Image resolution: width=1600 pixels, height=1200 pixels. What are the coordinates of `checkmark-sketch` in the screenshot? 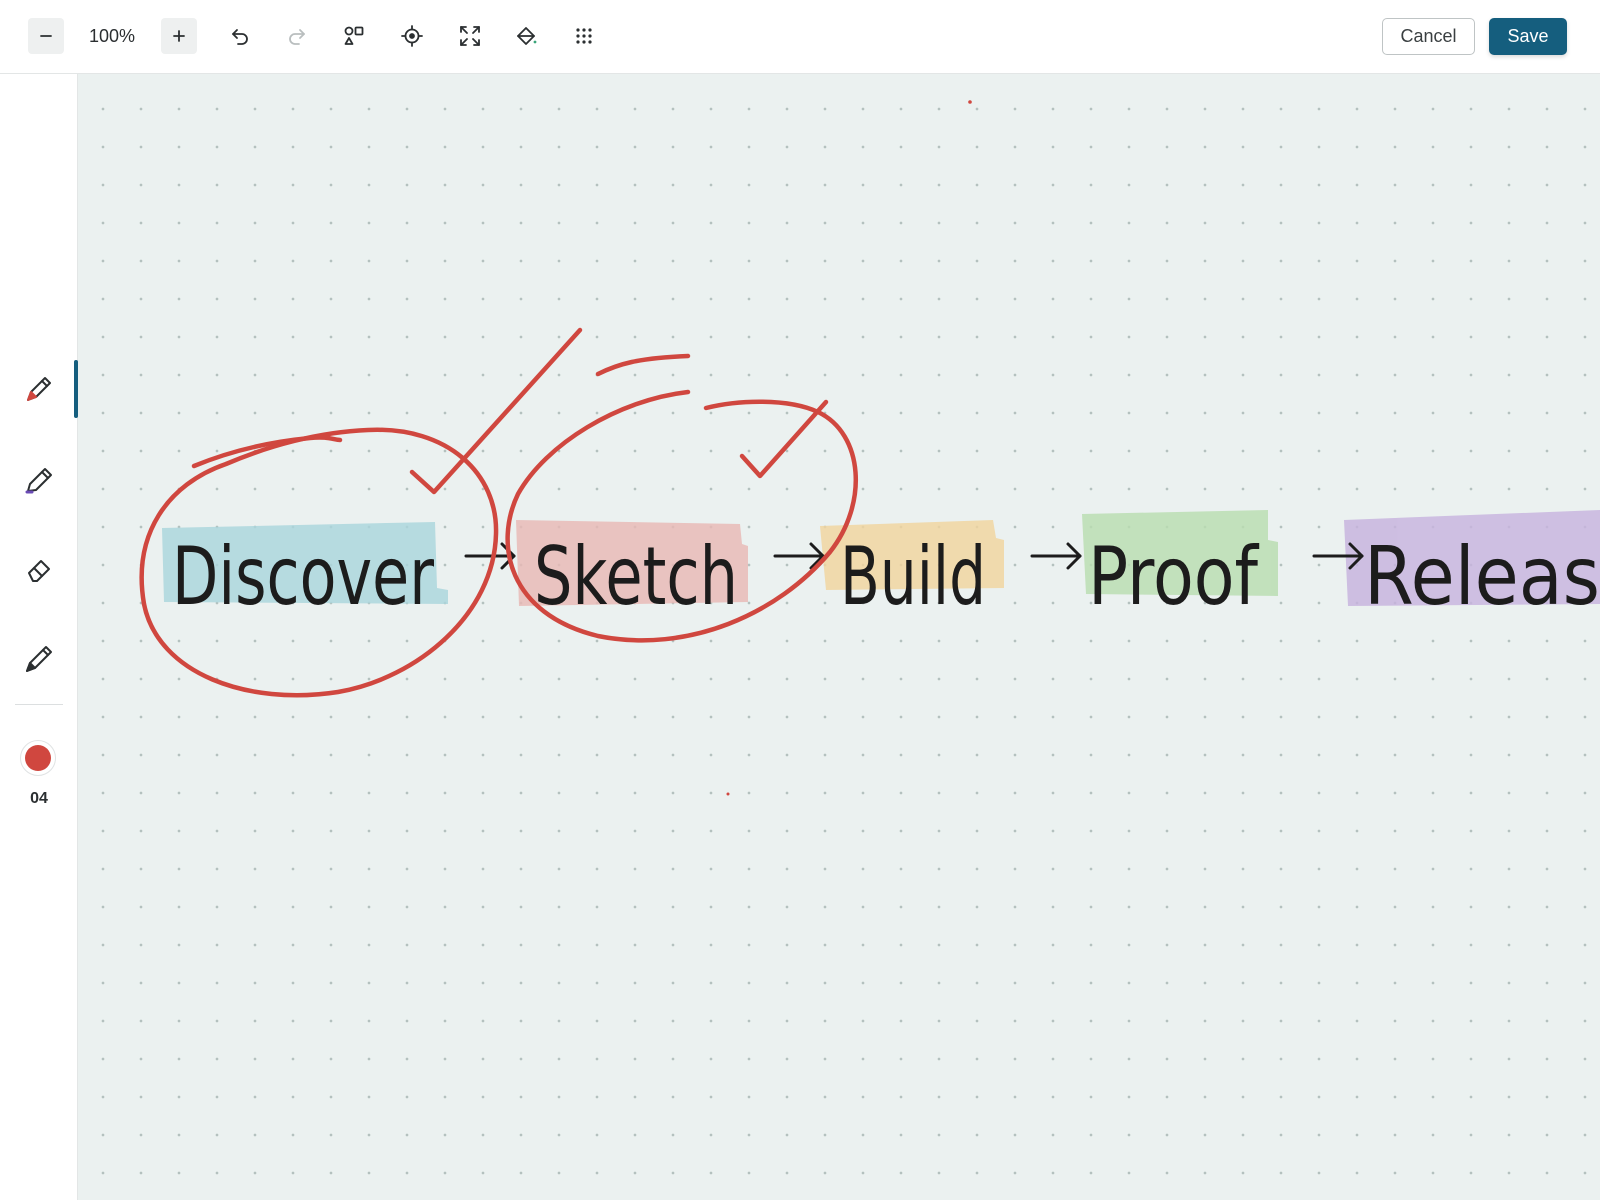 It's located at (784, 439).